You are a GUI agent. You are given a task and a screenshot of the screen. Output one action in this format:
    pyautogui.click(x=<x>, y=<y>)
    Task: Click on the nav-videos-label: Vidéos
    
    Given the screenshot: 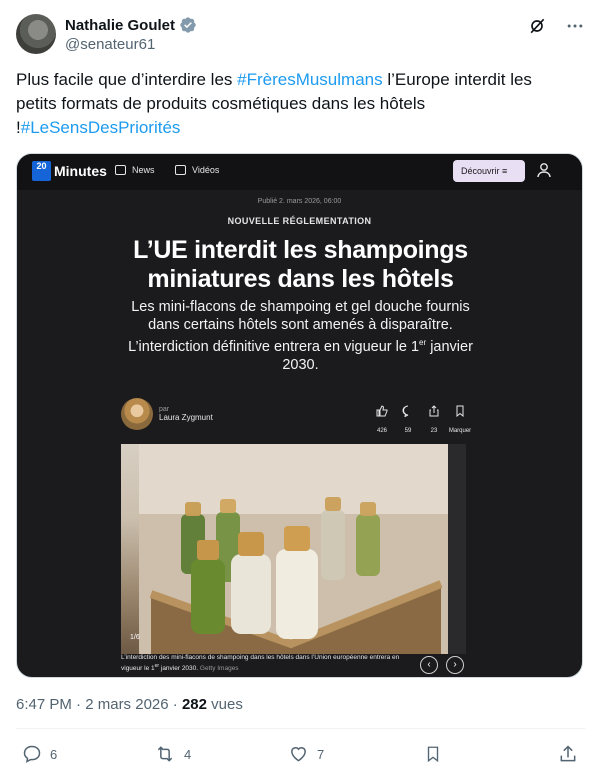 What is the action you would take?
    pyautogui.click(x=206, y=170)
    